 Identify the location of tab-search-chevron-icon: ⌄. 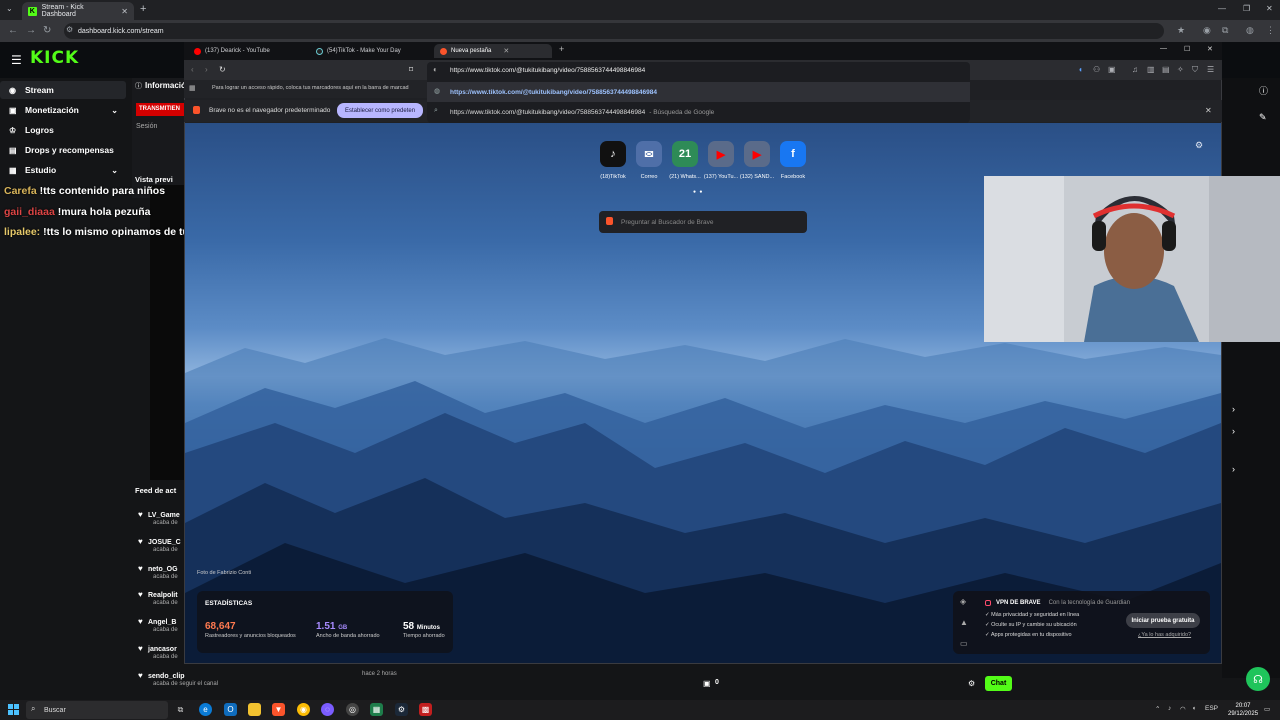
(9, 8).